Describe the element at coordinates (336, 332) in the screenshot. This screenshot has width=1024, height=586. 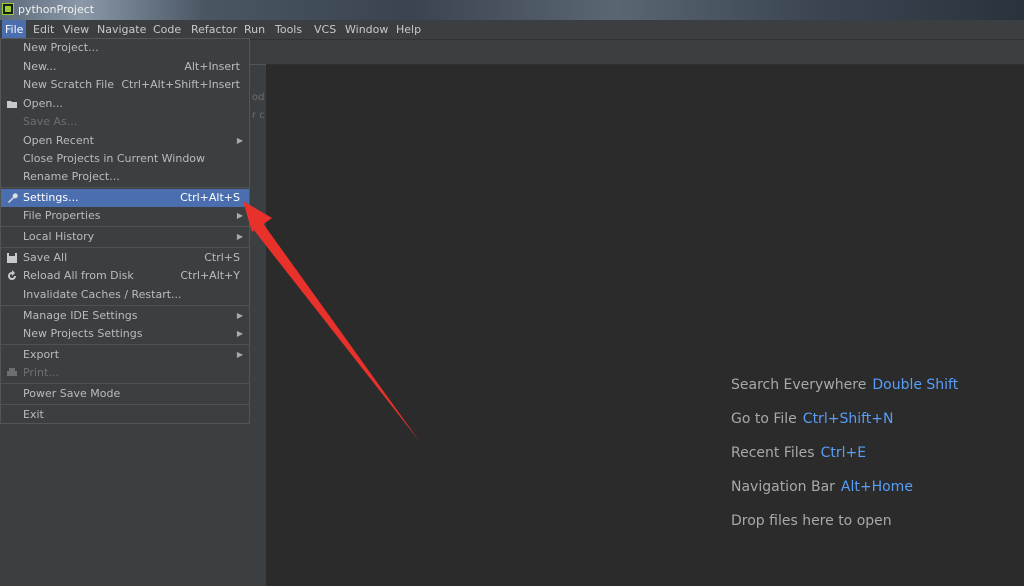
I see `arrow-shaft` at that location.